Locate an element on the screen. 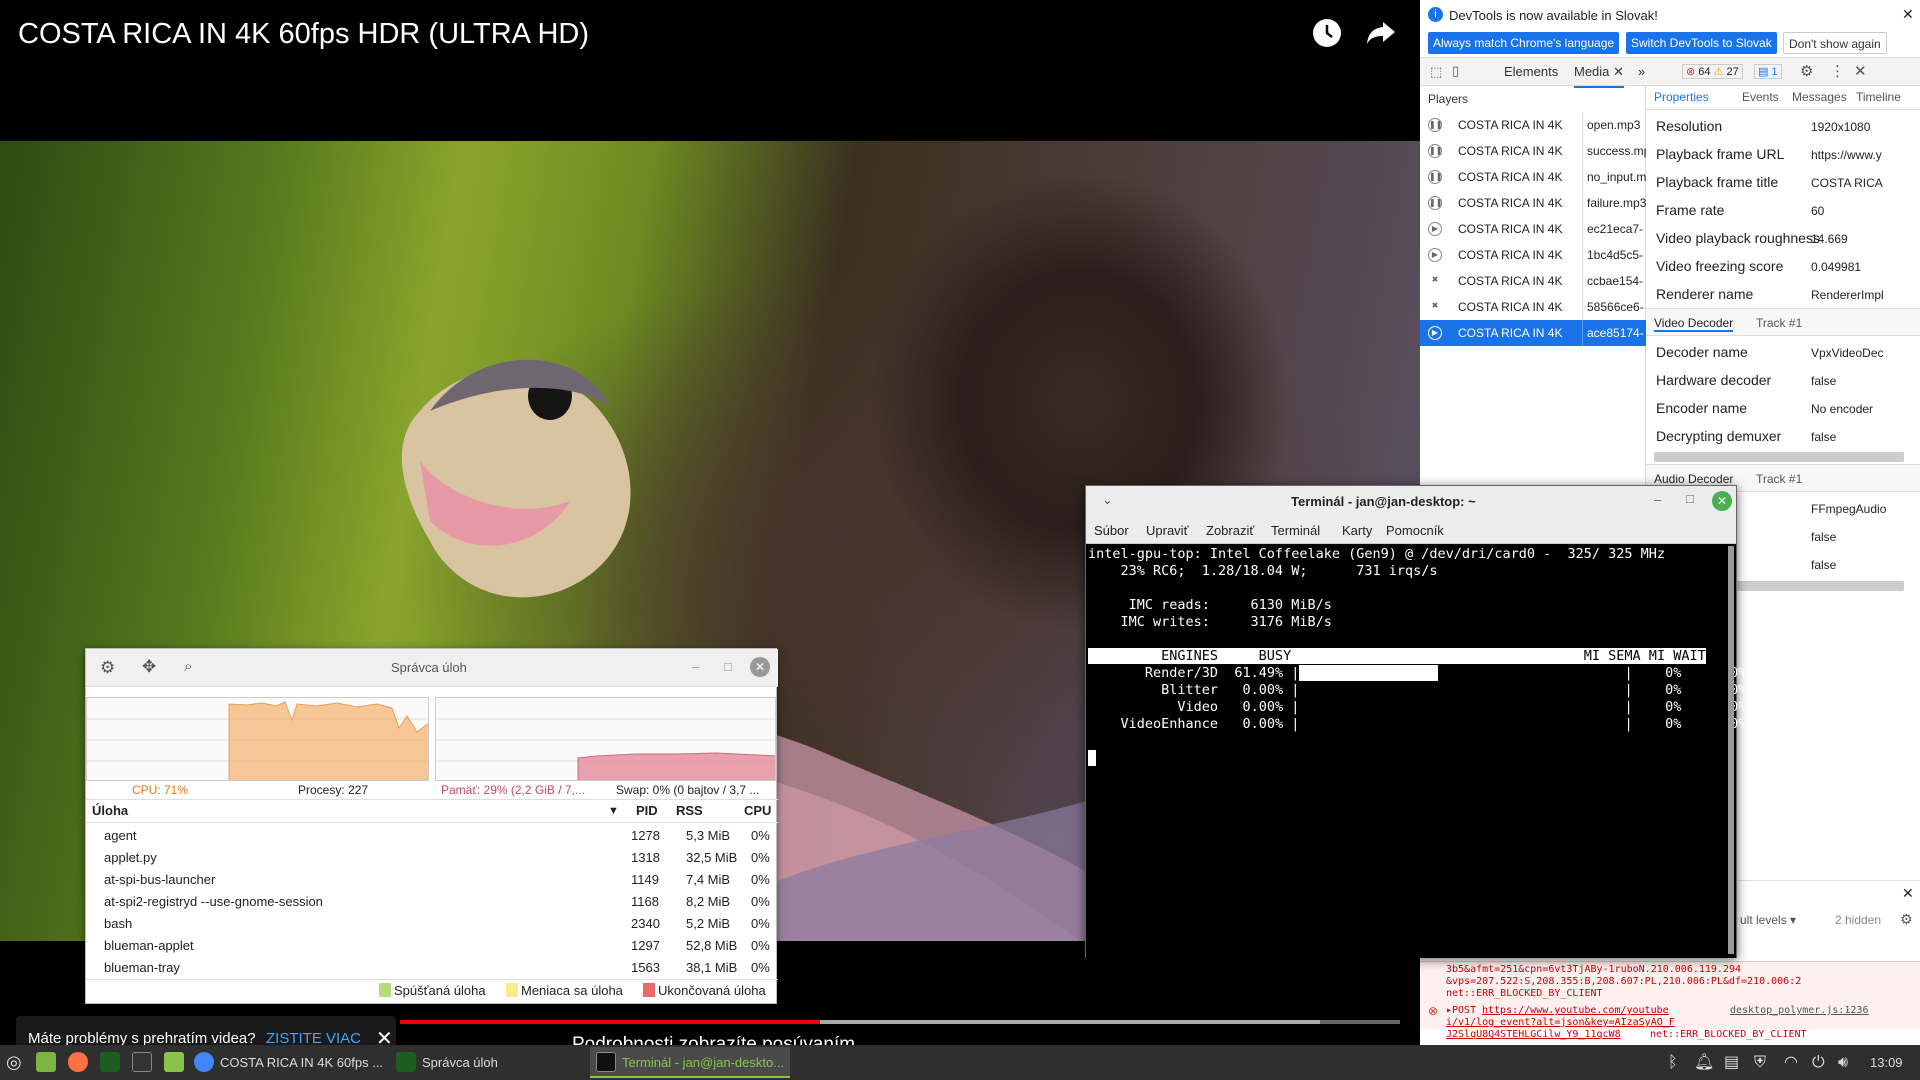 The width and height of the screenshot is (1920, 1080). column-header-pid: PID is located at coordinates (647, 811).